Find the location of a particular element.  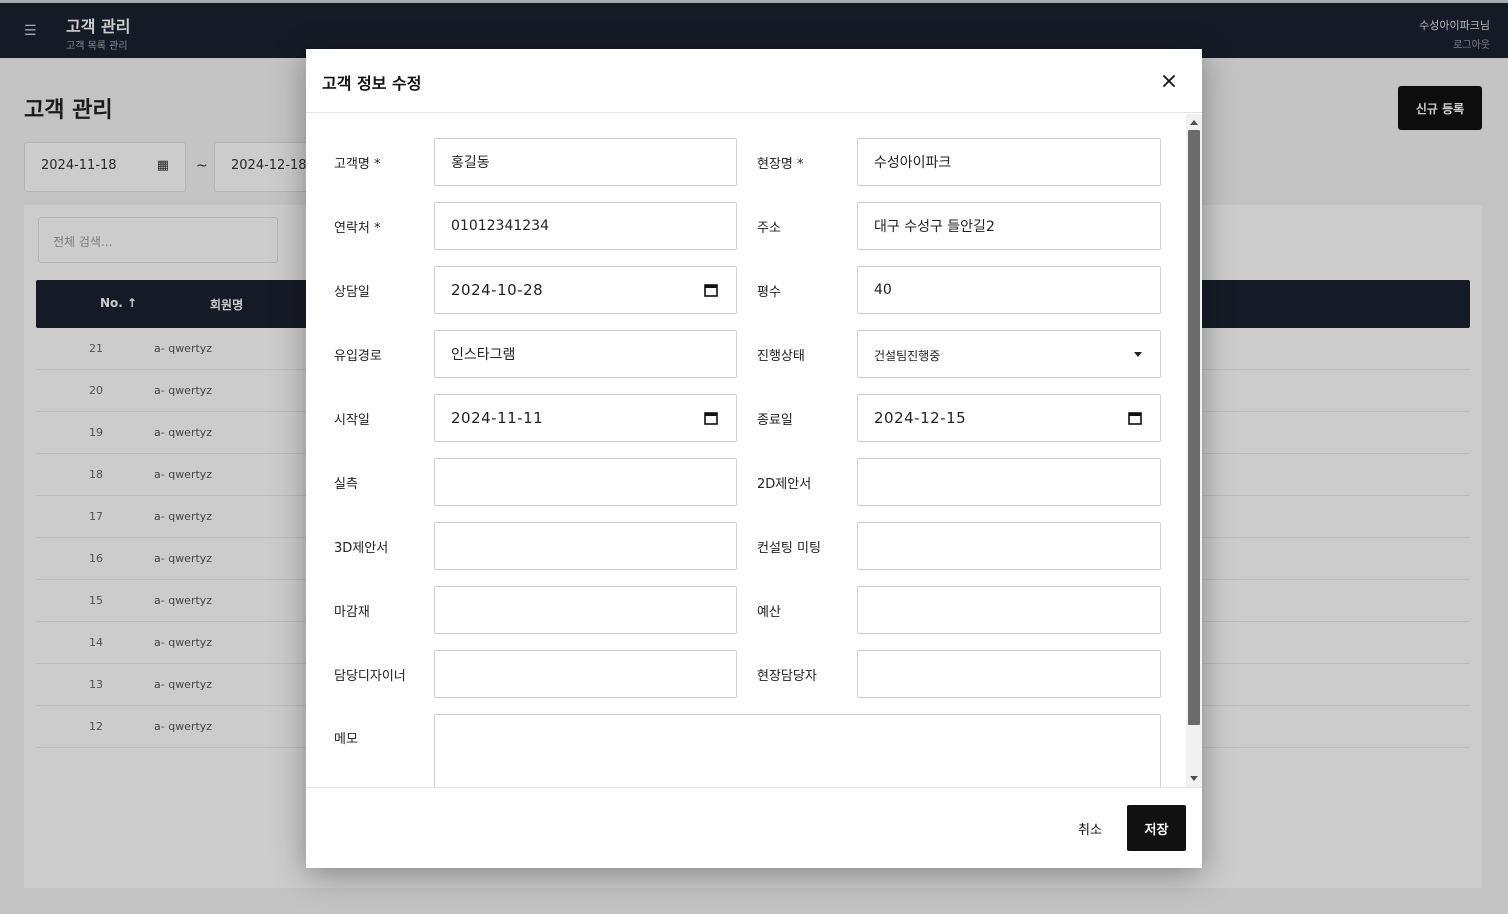

contact-input is located at coordinates (585, 226).